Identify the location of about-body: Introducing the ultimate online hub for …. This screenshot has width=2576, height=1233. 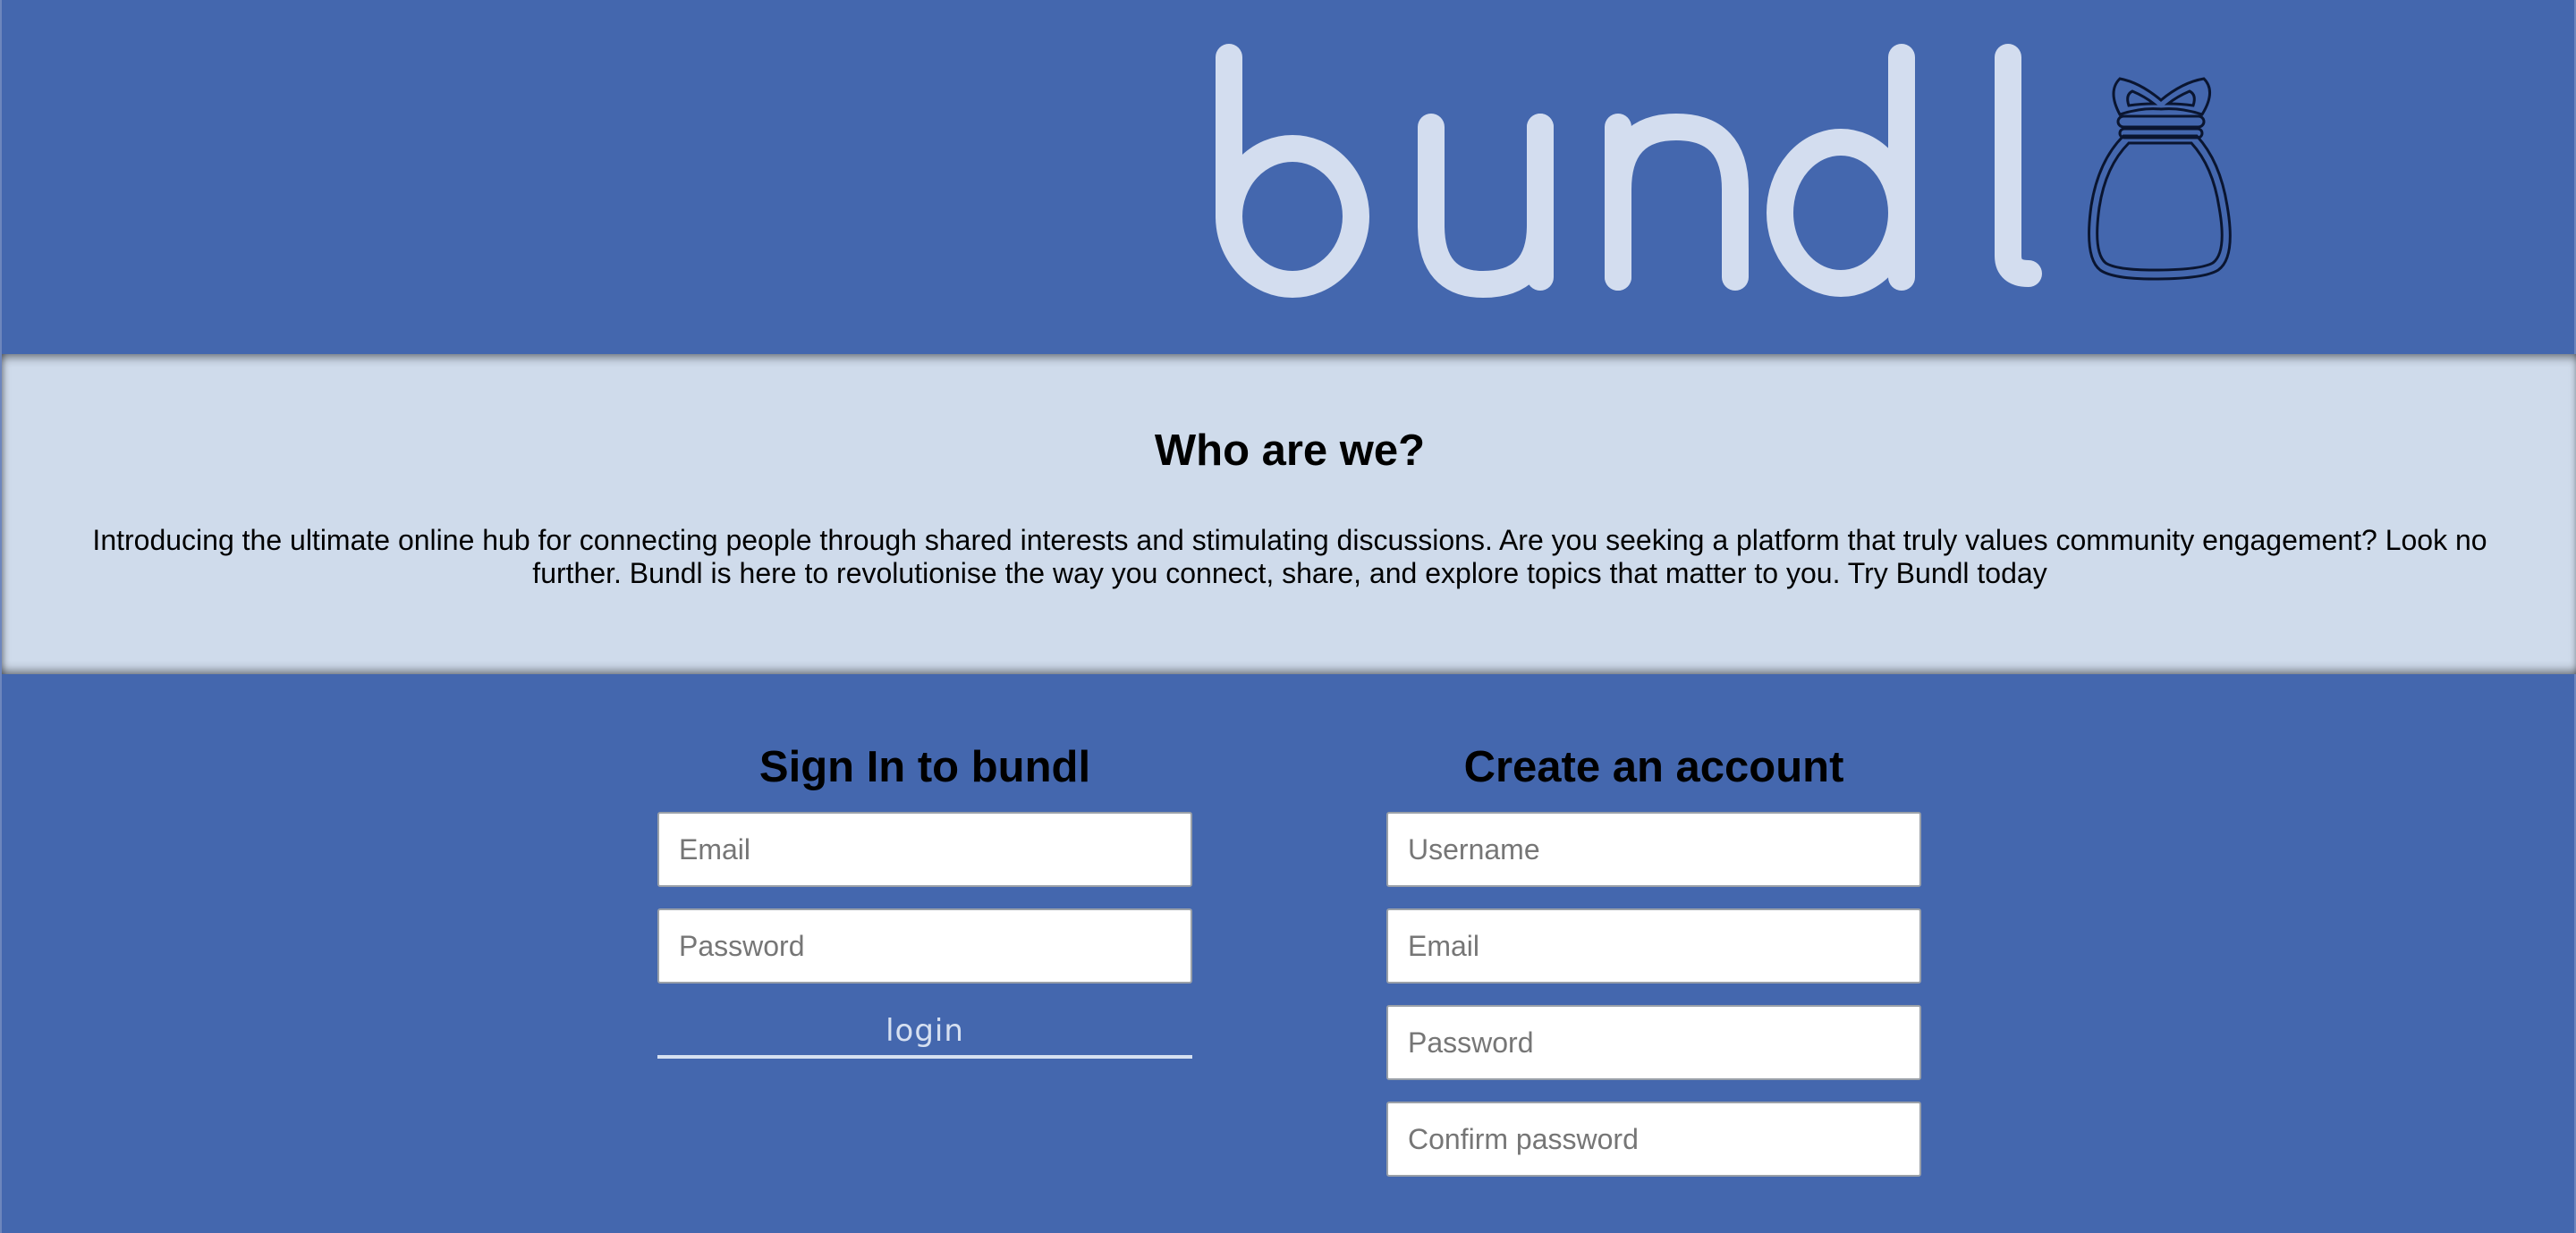
(1289, 556).